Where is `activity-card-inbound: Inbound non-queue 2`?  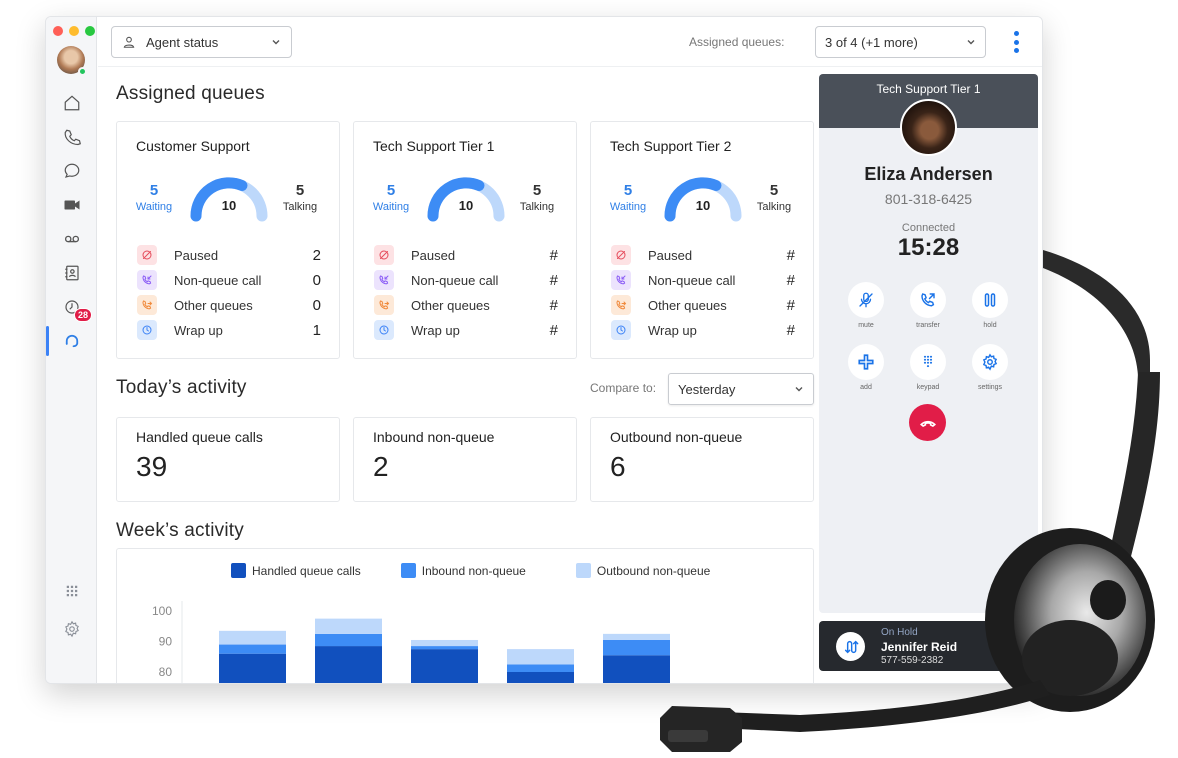
activity-card-inbound: Inbound non-queue 2 is located at coordinates (465, 459).